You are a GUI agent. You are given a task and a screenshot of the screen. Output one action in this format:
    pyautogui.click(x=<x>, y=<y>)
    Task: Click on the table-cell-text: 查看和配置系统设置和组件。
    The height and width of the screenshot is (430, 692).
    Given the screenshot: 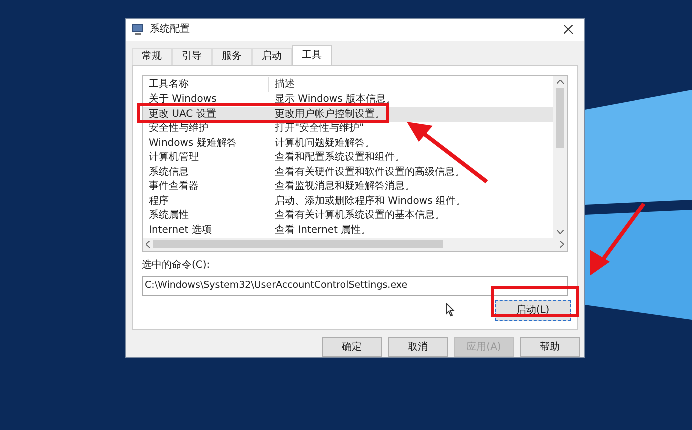 What is the action you would take?
    pyautogui.click(x=339, y=158)
    